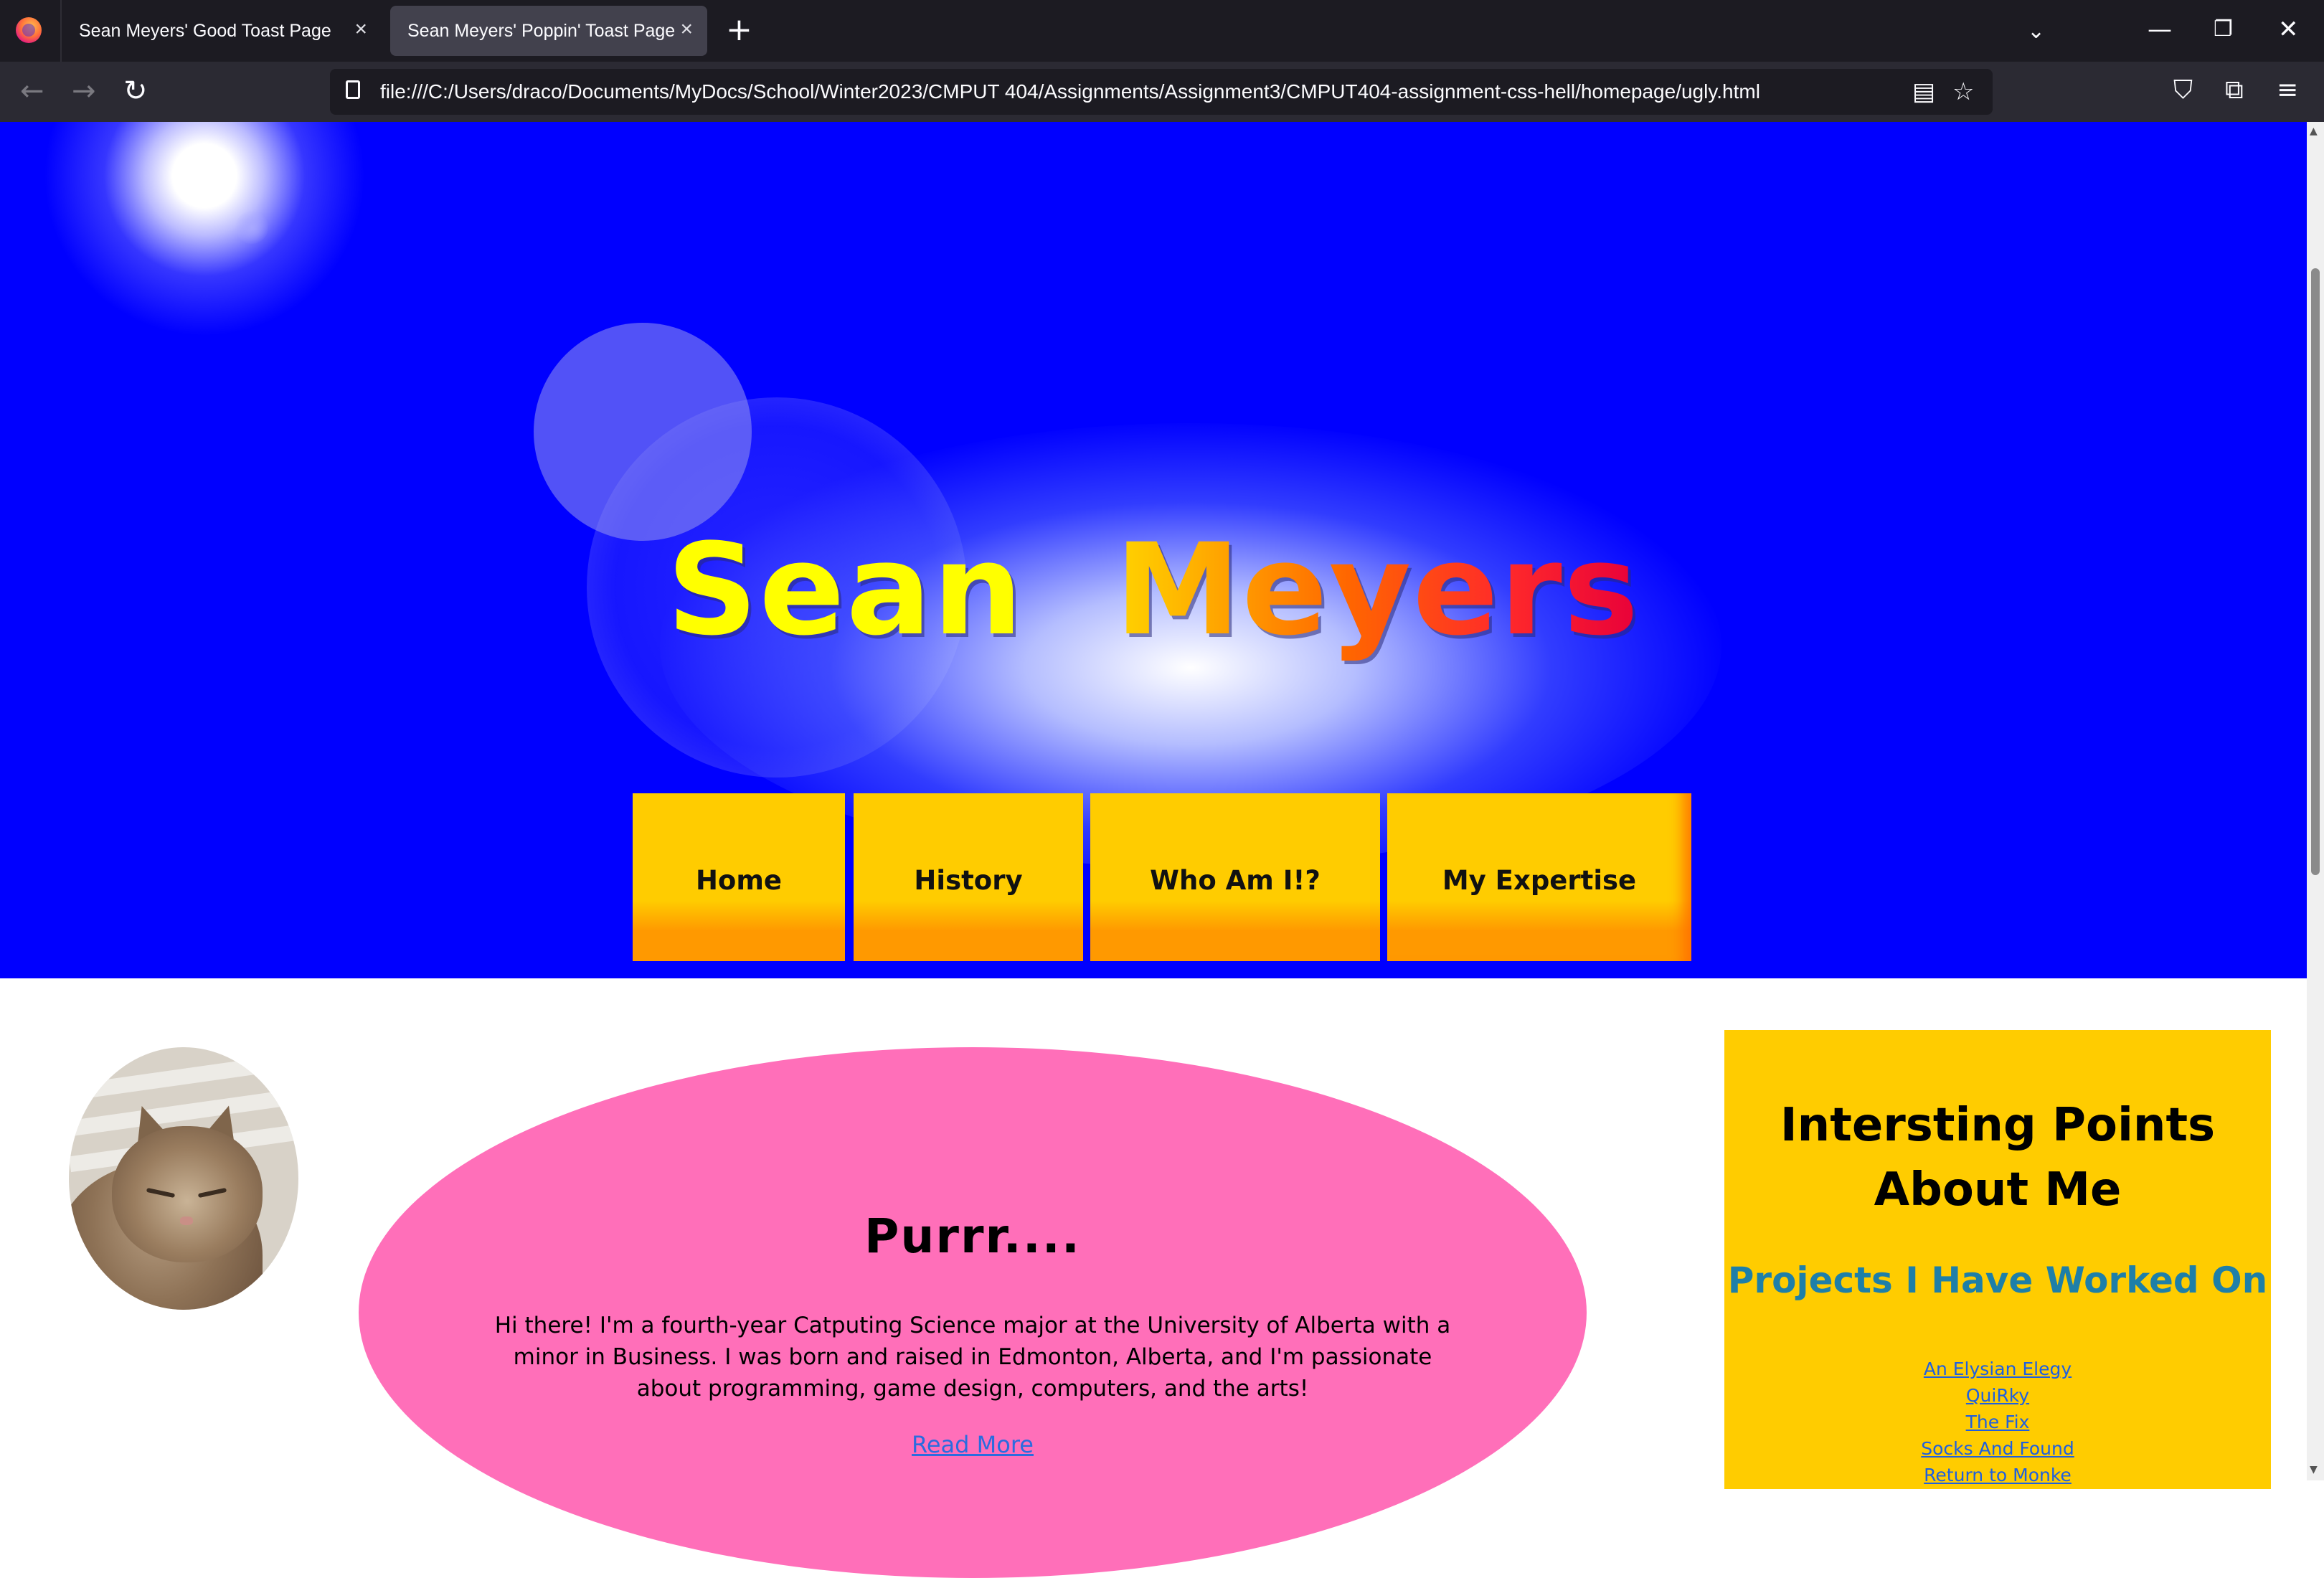 This screenshot has width=2324, height=1578. I want to click on scrollbar-thumb, so click(2315, 571).